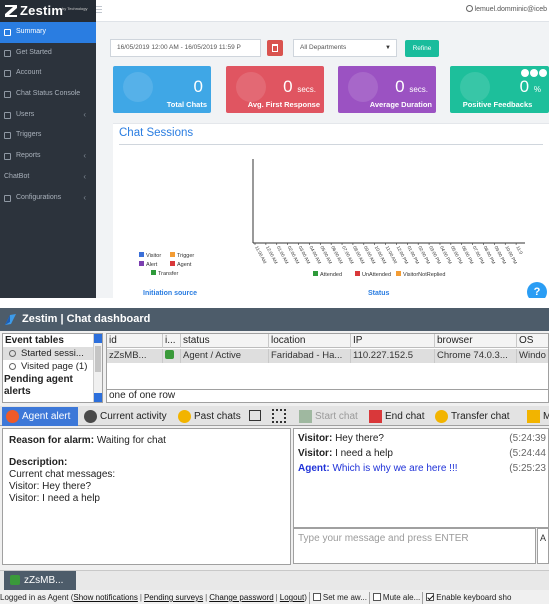 This screenshot has width=549, height=604. Describe the element at coordinates (48, 135) in the screenshot. I see `sidebar-item-triggers: Triggers` at that location.